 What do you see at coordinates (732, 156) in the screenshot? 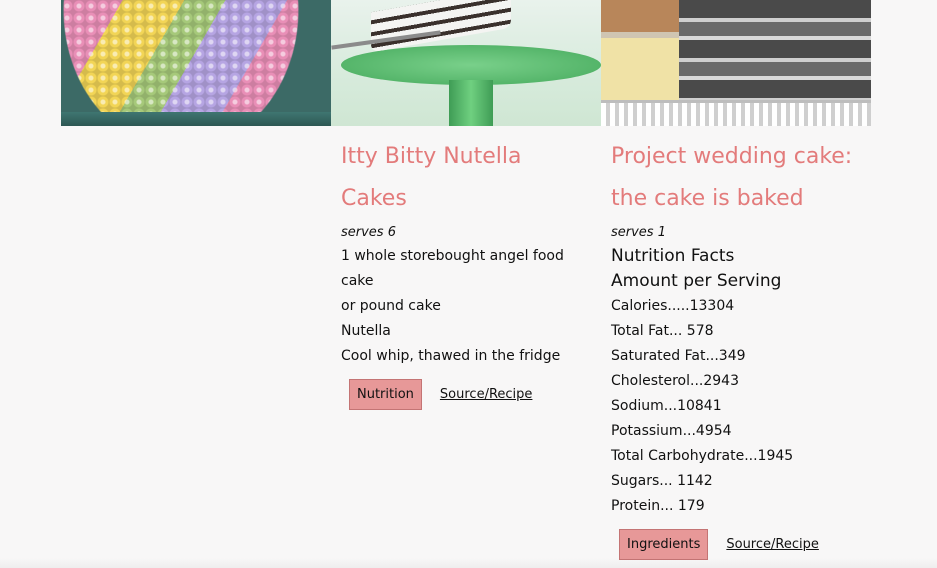
I see `recipe-title-line-1: Project wedding cake:` at bounding box center [732, 156].